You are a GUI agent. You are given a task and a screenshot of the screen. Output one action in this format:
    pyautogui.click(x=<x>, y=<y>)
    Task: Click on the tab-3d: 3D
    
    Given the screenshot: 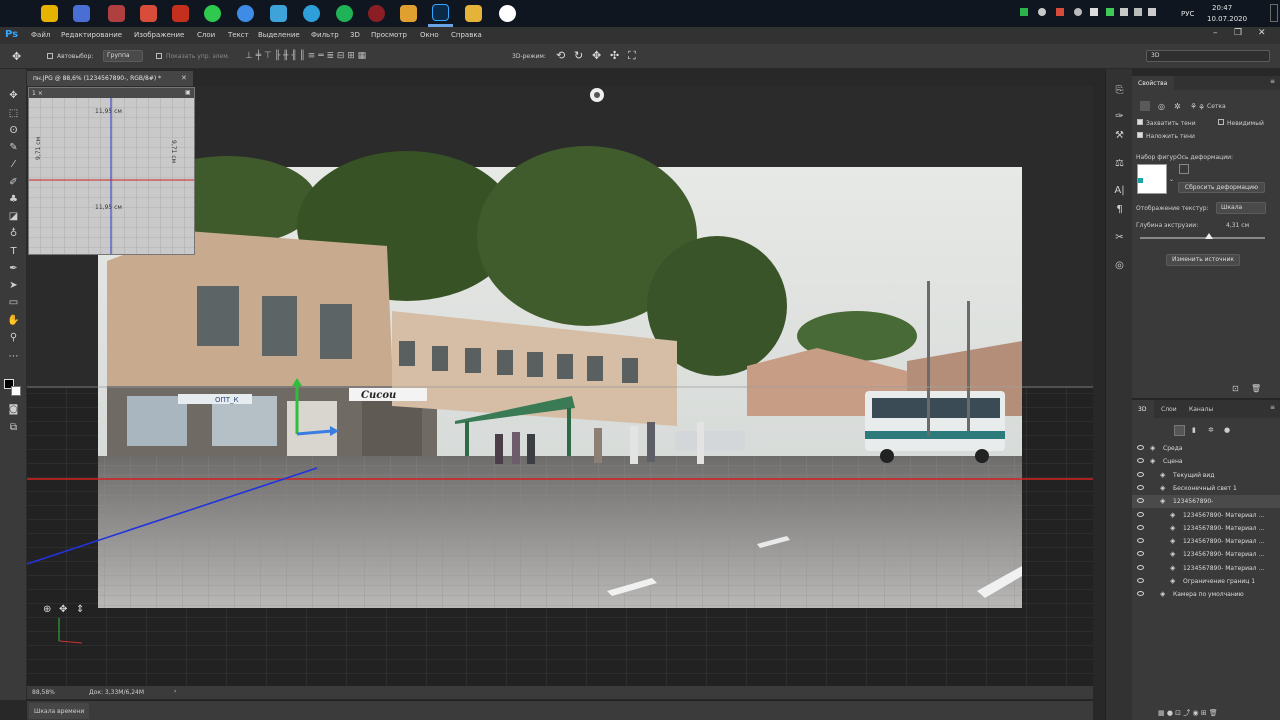 What is the action you would take?
    pyautogui.click(x=1143, y=409)
    